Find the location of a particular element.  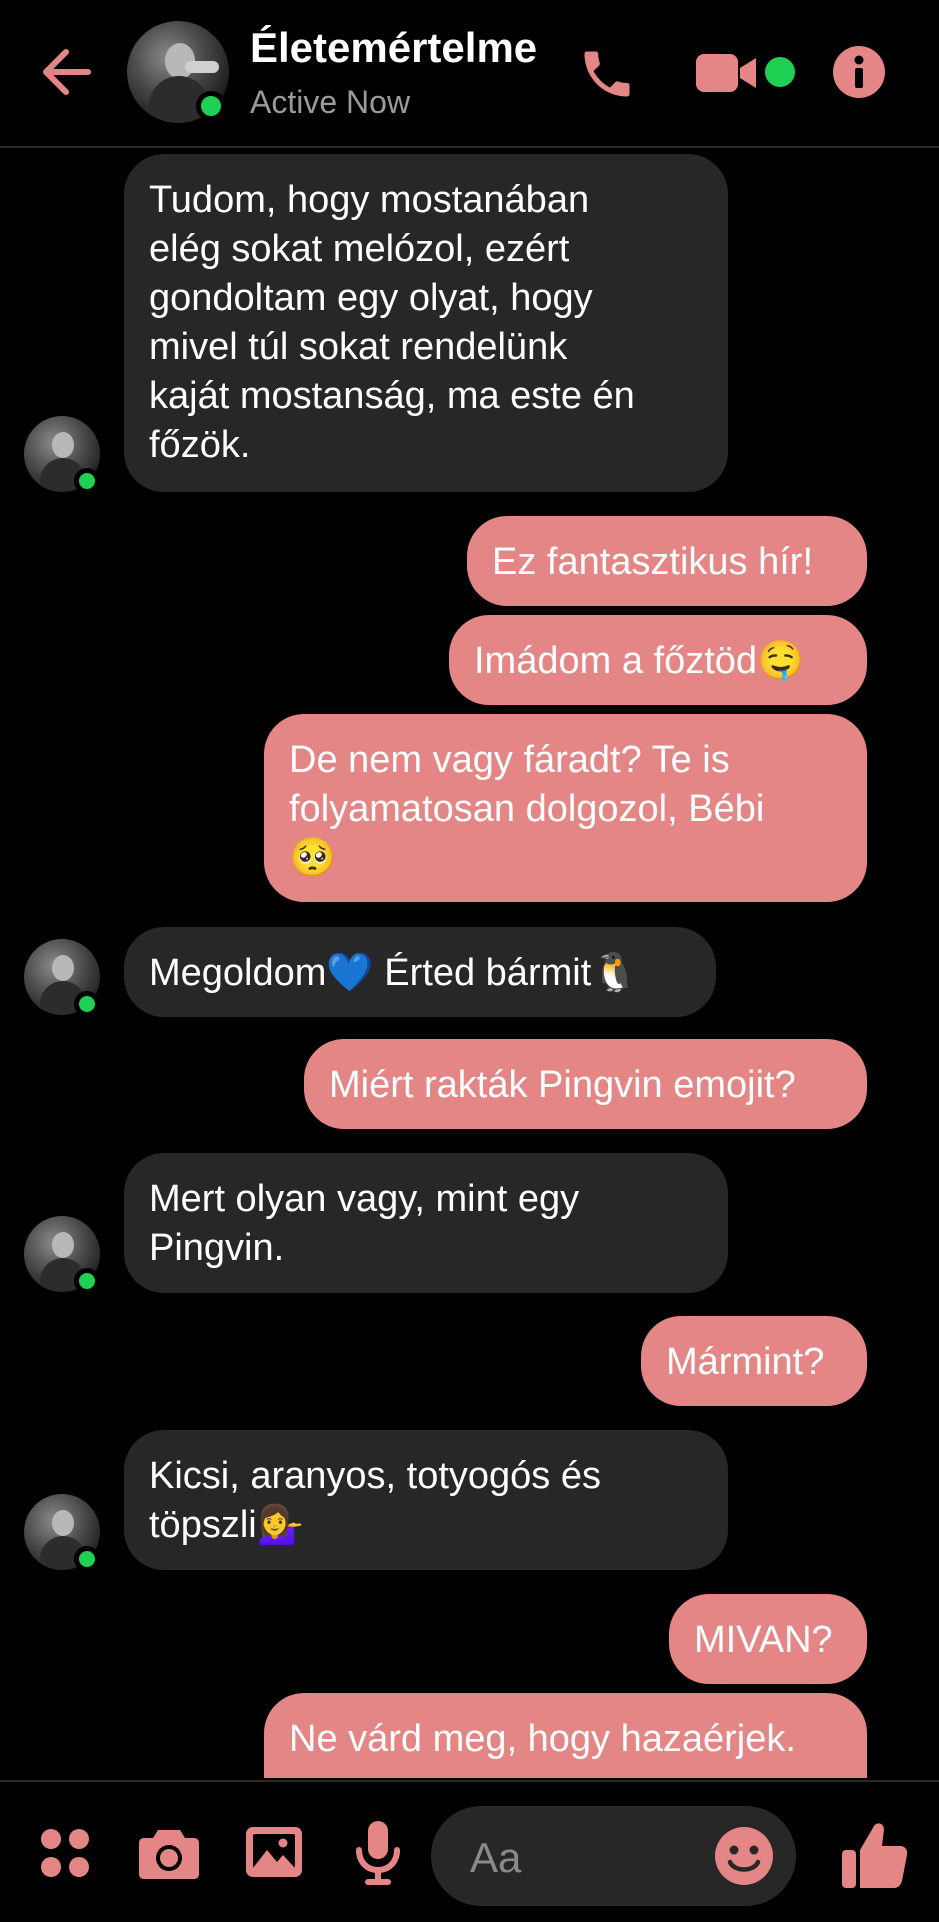

image-icon is located at coordinates (274, 1852).